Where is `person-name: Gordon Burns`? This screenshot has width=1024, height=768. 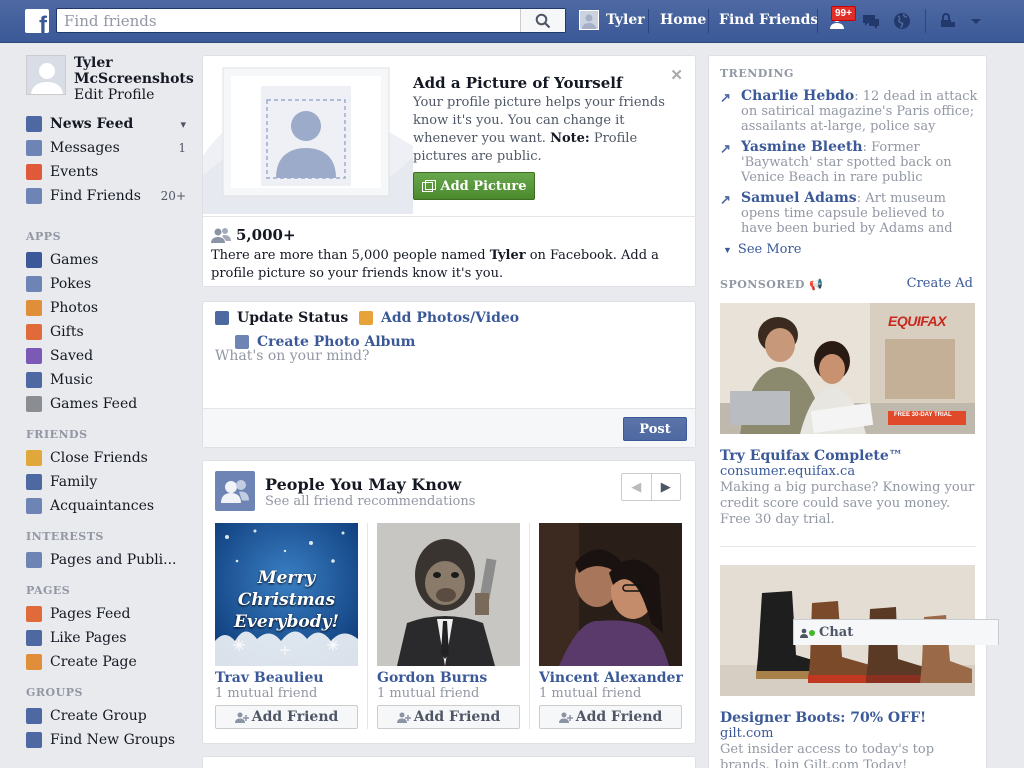 person-name: Gordon Burns is located at coordinates (449, 678).